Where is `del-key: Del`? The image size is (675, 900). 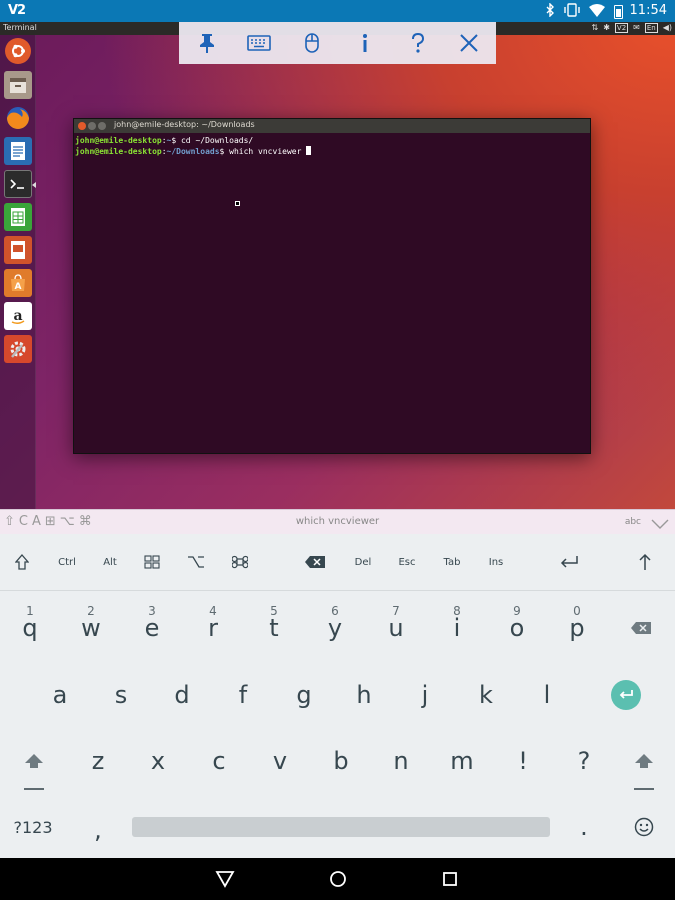 del-key: Del is located at coordinates (363, 562).